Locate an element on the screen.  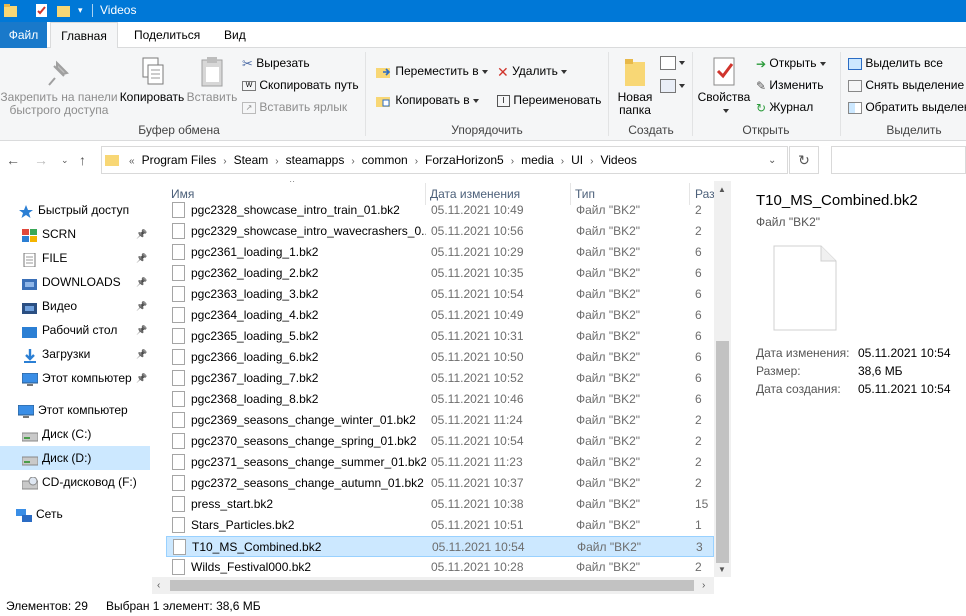
paste-shortcut-button: ↗ Вставить ярлык is located at coordinates (294, 107).